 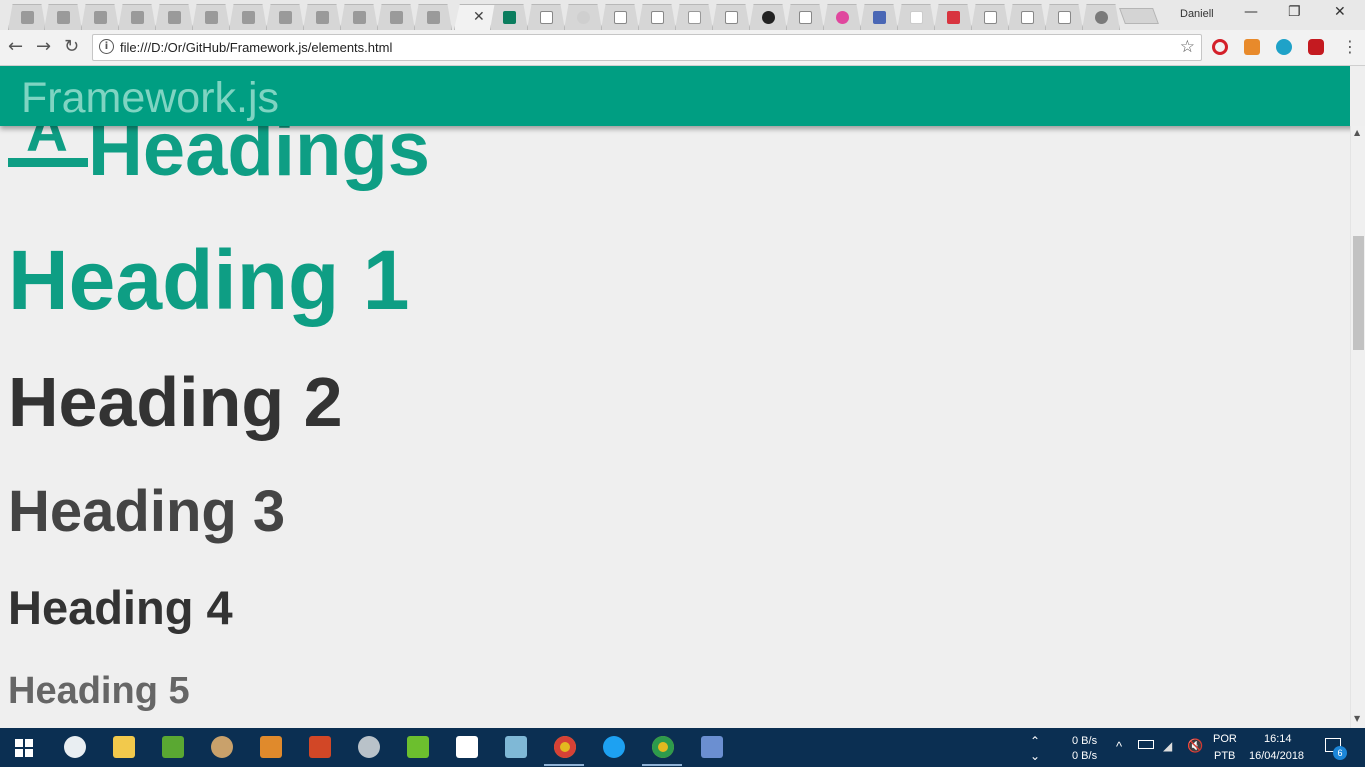 What do you see at coordinates (1357, 427) in the screenshot?
I see `page-scrollbar: ▲ ▼` at bounding box center [1357, 427].